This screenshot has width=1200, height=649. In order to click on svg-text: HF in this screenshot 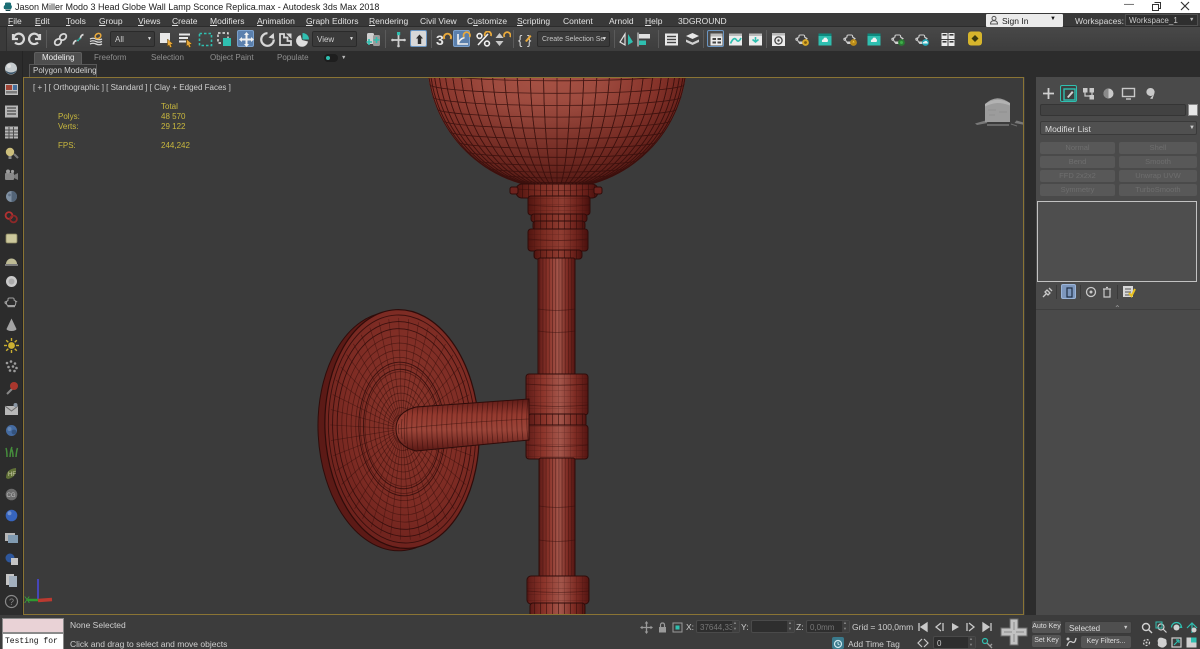, I will do `click(12, 475)`.